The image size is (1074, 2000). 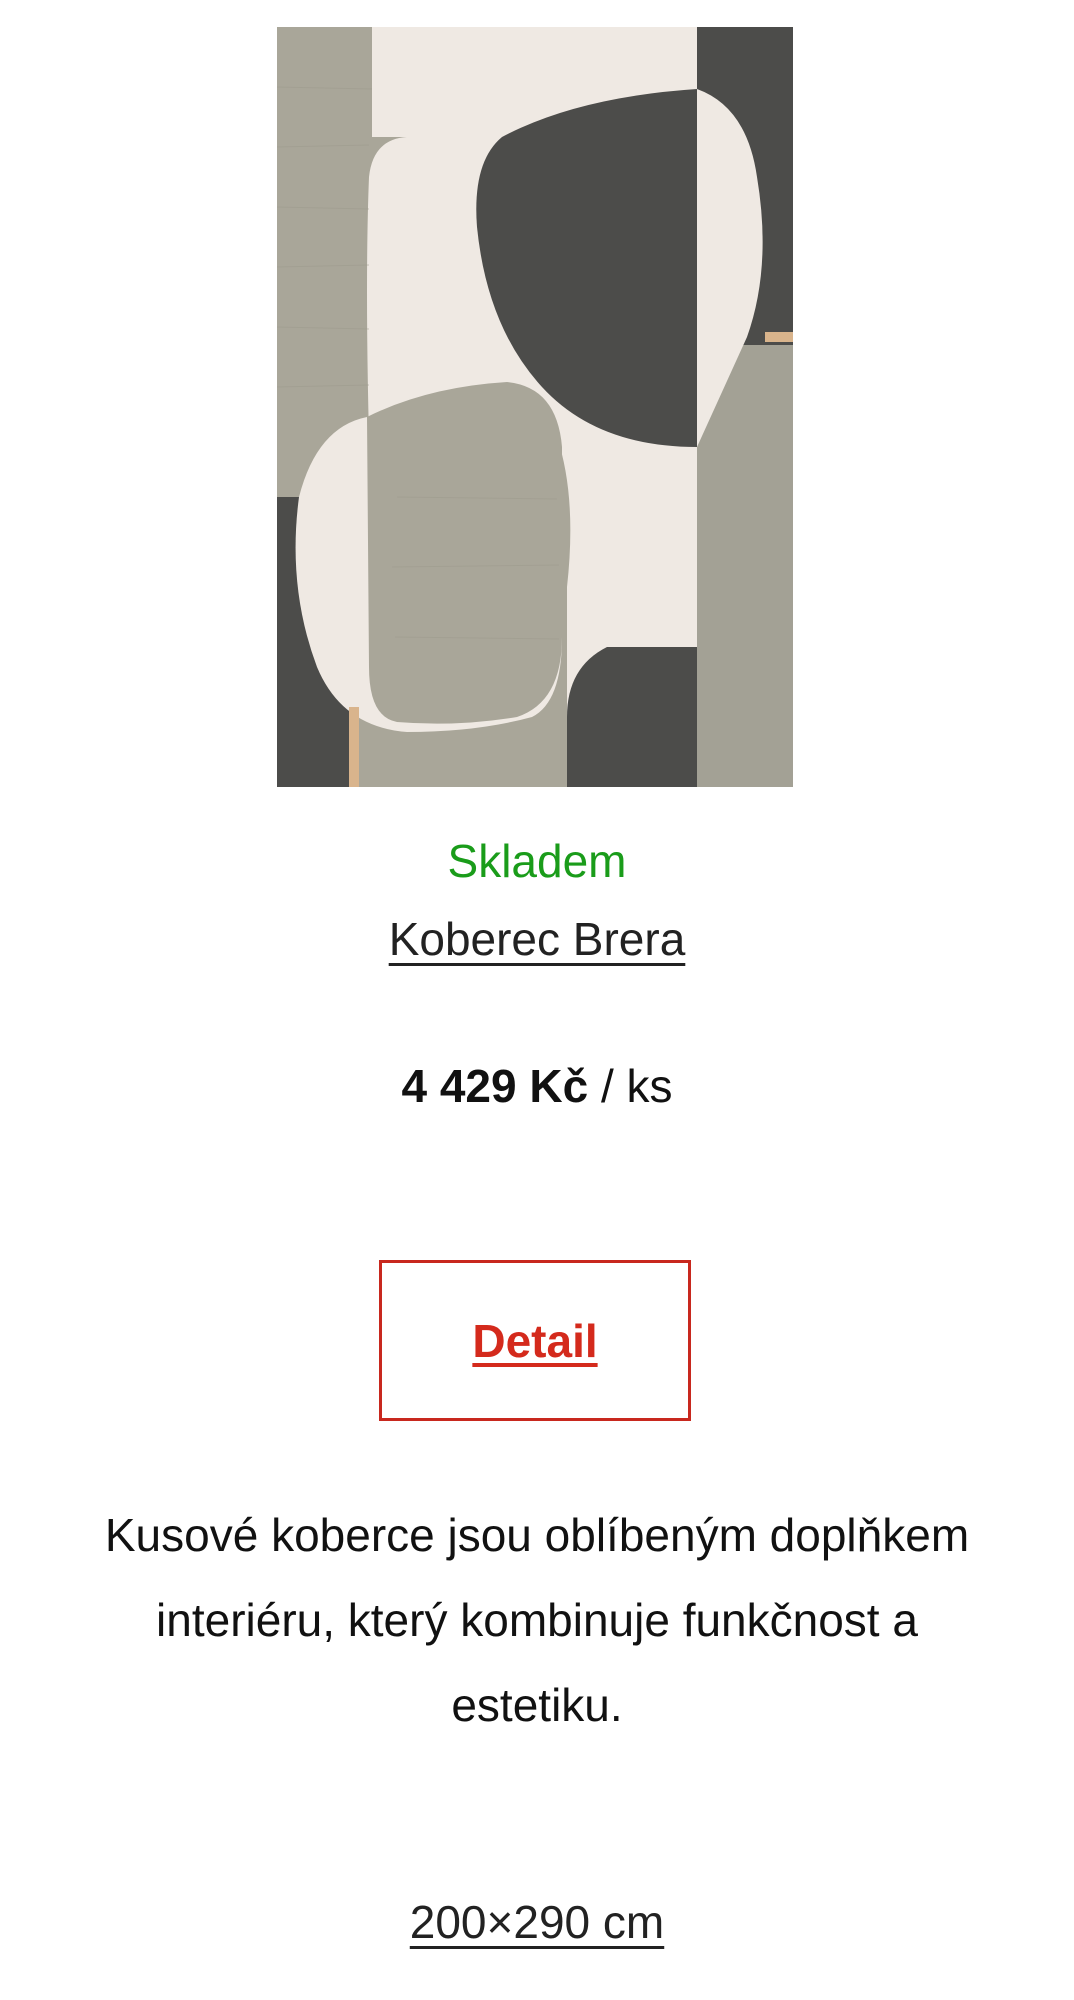 I want to click on size-variant-link: 200×290 cm, so click(x=537, y=1922).